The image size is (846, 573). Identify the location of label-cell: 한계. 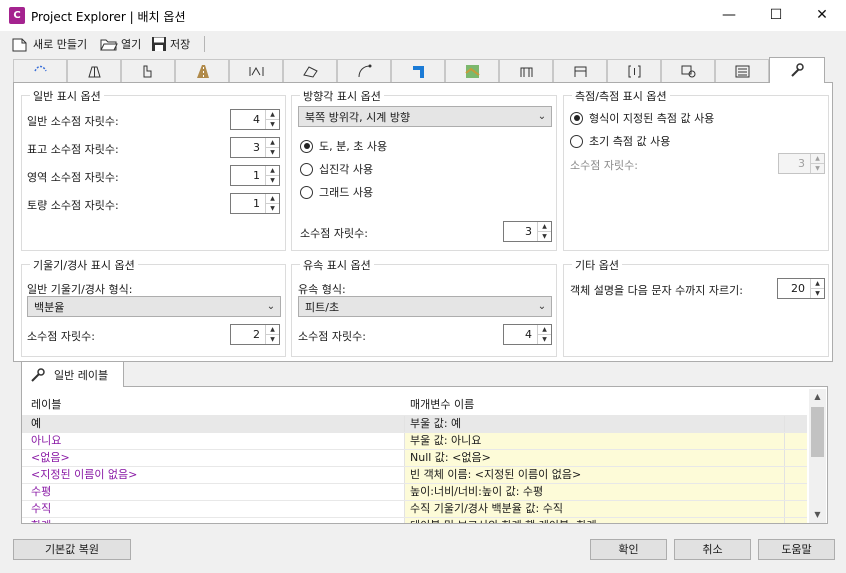
(213, 520).